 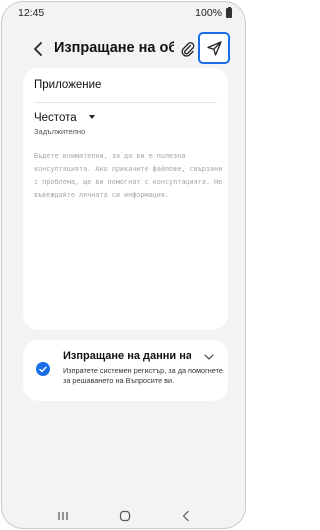 What do you see at coordinates (125, 102) in the screenshot?
I see `divider` at bounding box center [125, 102].